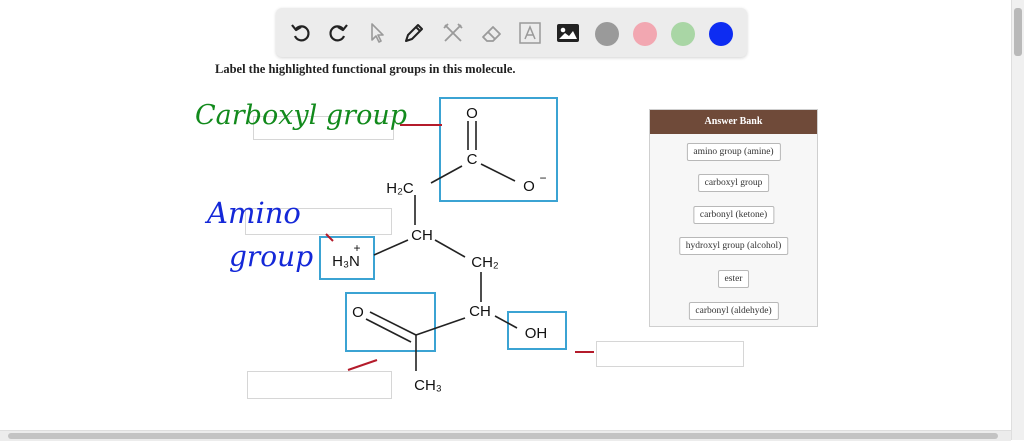 This screenshot has height=441, width=1024. Describe the element at coordinates (536, 333) in the screenshot. I see `atom-oh: OH` at that location.